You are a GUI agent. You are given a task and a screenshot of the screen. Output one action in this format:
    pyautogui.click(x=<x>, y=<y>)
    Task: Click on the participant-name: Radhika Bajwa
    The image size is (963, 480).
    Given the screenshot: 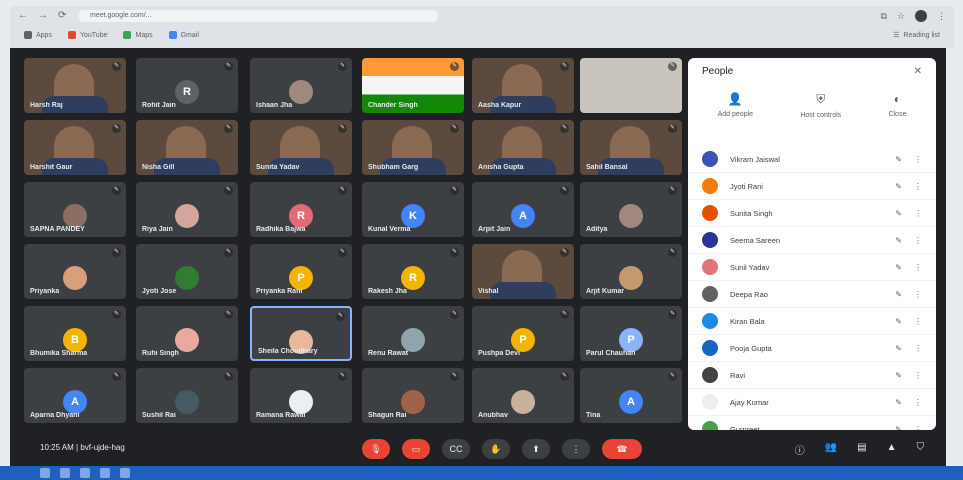 What is the action you would take?
    pyautogui.click(x=281, y=229)
    